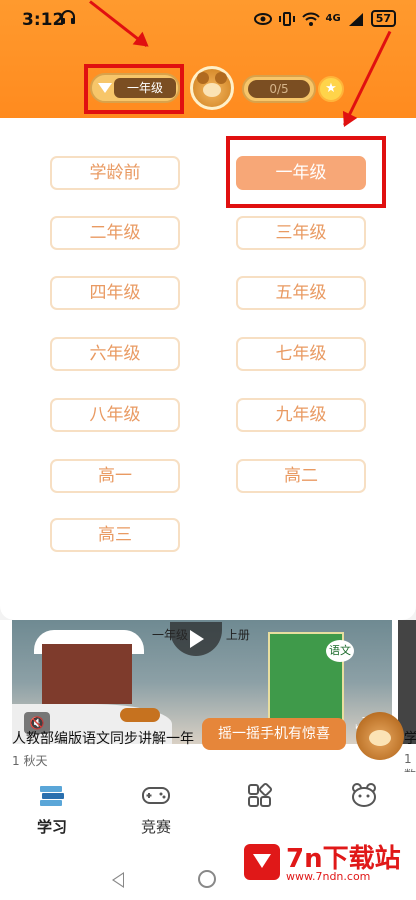 The image size is (416, 900). Describe the element at coordinates (383, 18) in the screenshot. I see `battery-level: 57` at that location.